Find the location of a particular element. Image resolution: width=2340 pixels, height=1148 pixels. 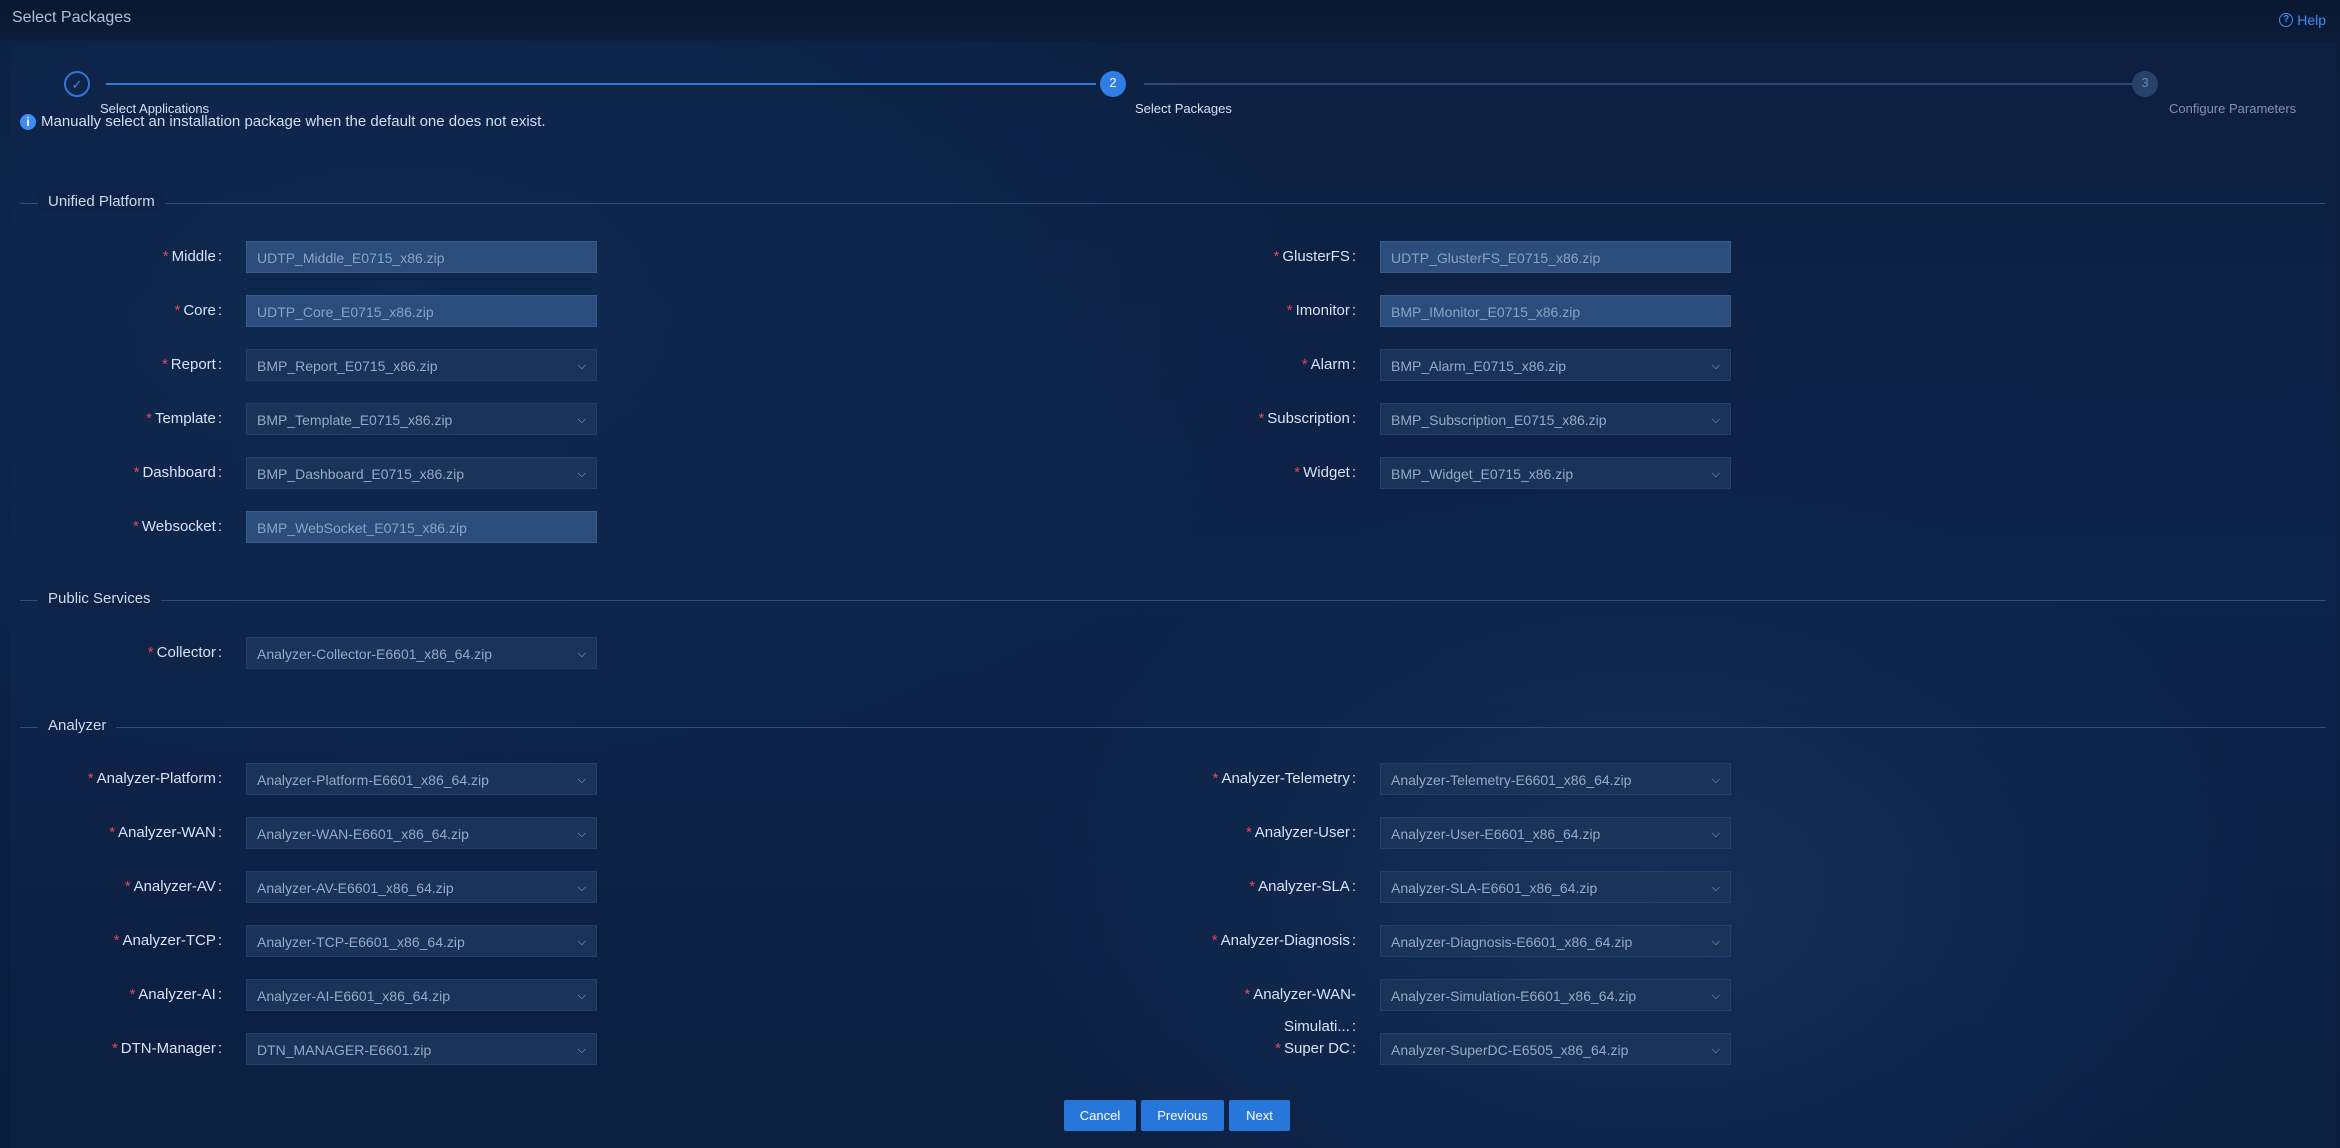

section-unified-platform: Unified Platform is located at coordinates (1173, 203).